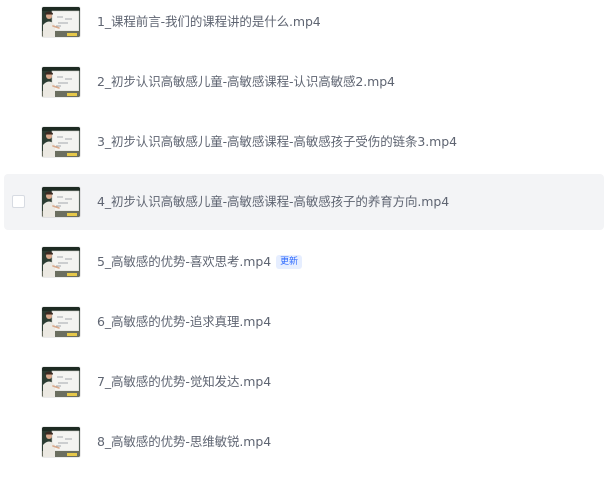 This screenshot has height=482, width=604. What do you see at coordinates (199, 262) in the screenshot?
I see `file-name: 5_高敏感的优势-喜欢思考.mp4 更新` at bounding box center [199, 262].